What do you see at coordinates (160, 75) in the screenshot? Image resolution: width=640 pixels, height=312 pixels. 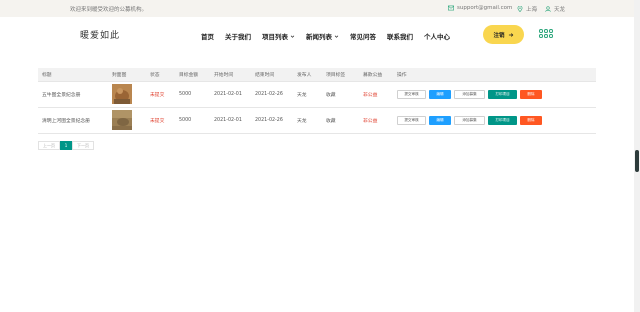 I see `col-status: 状态` at bounding box center [160, 75].